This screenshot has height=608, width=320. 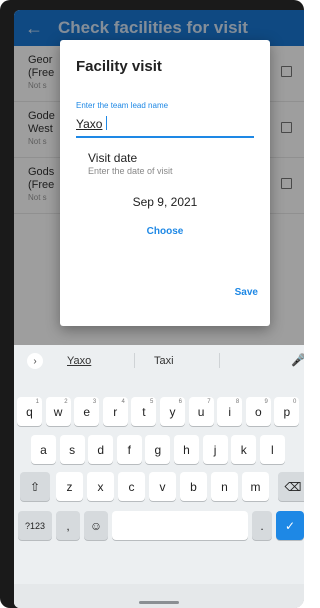 I want to click on key-row-4: ?123 , ☺ . ✓, so click(x=159, y=527).